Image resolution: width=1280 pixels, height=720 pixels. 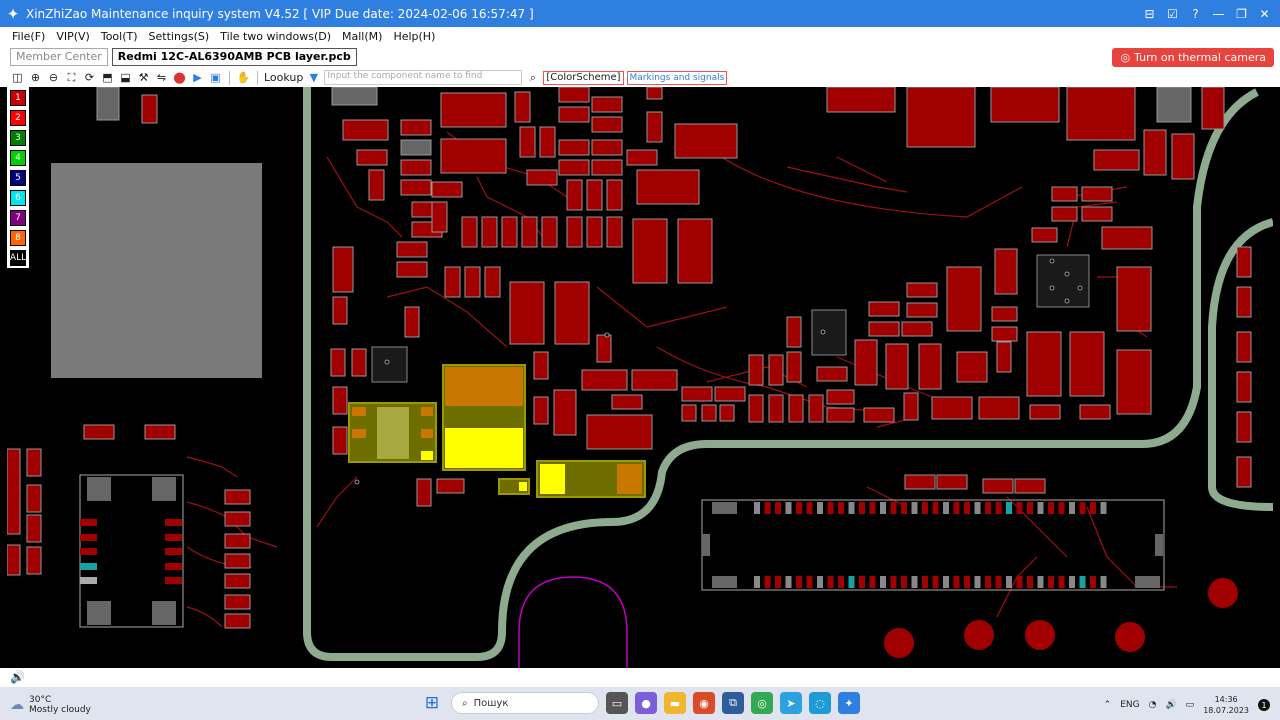 I want to click on close-button: ✕, so click(x=1264, y=14).